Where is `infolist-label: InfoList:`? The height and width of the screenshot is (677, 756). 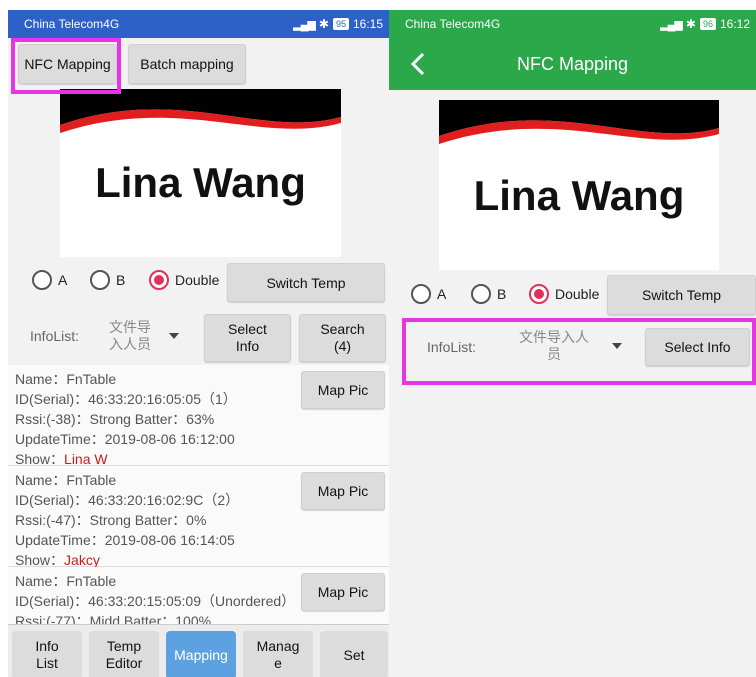 infolist-label: InfoList: is located at coordinates (55, 336).